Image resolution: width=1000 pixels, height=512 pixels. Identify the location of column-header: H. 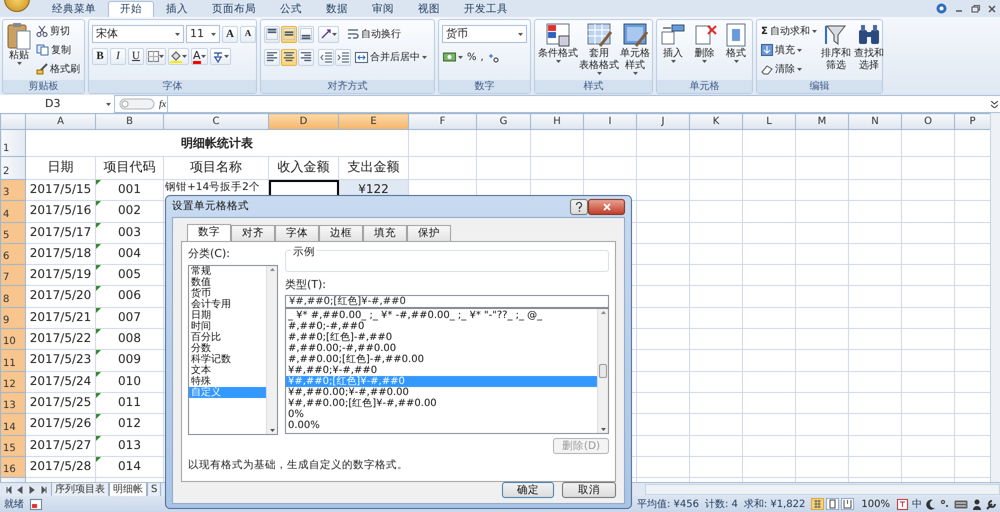
(557, 122).